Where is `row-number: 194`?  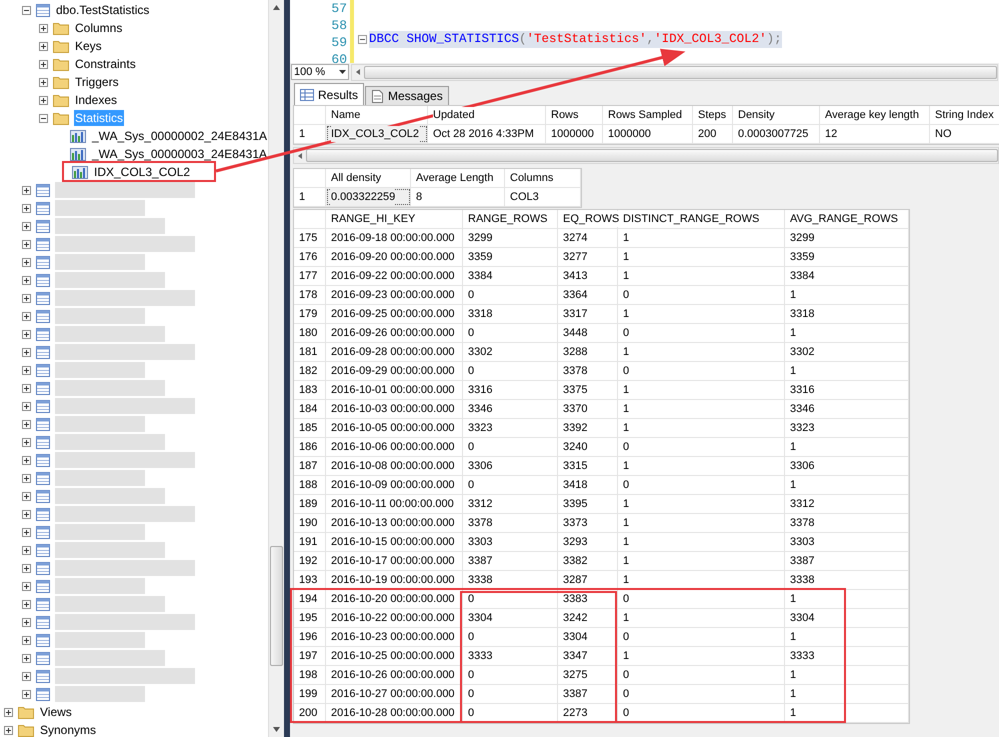
row-number: 194 is located at coordinates (310, 599).